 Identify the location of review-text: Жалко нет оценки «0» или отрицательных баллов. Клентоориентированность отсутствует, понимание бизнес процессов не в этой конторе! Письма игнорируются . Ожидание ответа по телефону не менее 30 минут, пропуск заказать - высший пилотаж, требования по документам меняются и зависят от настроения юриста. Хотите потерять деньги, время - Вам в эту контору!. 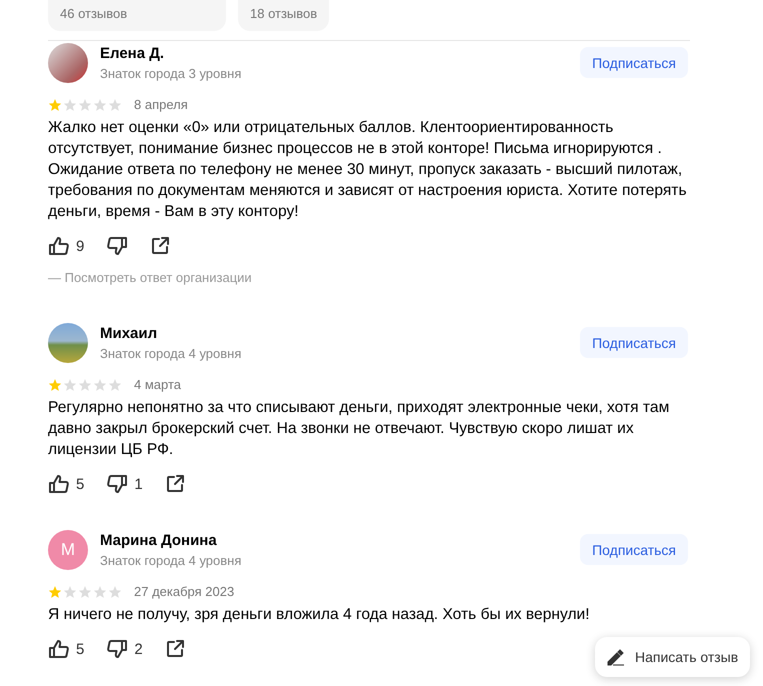
(368, 170).